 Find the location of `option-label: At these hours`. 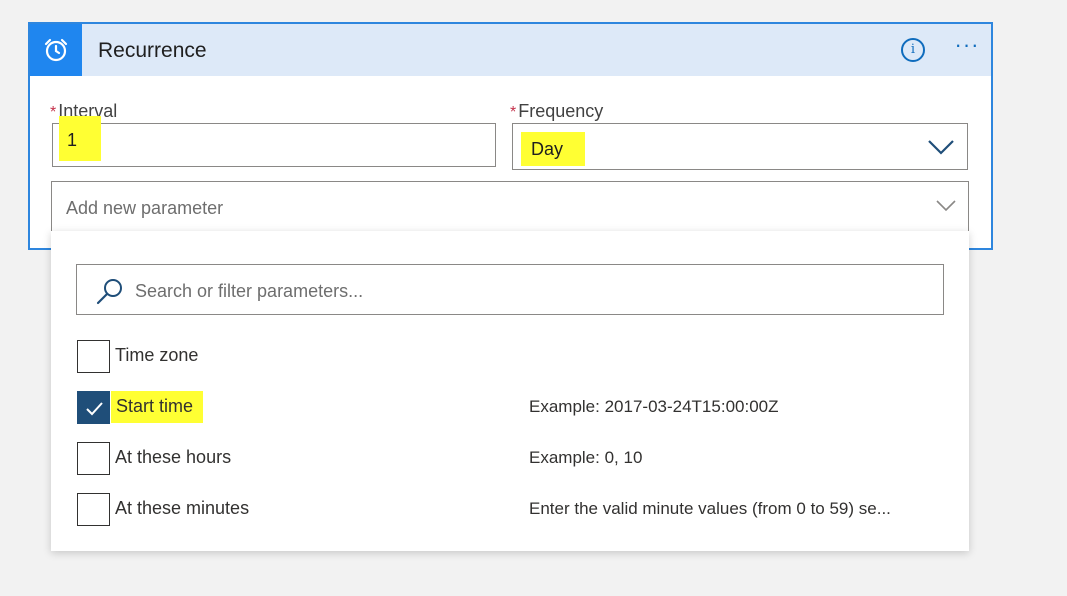

option-label: At these hours is located at coordinates (173, 457).